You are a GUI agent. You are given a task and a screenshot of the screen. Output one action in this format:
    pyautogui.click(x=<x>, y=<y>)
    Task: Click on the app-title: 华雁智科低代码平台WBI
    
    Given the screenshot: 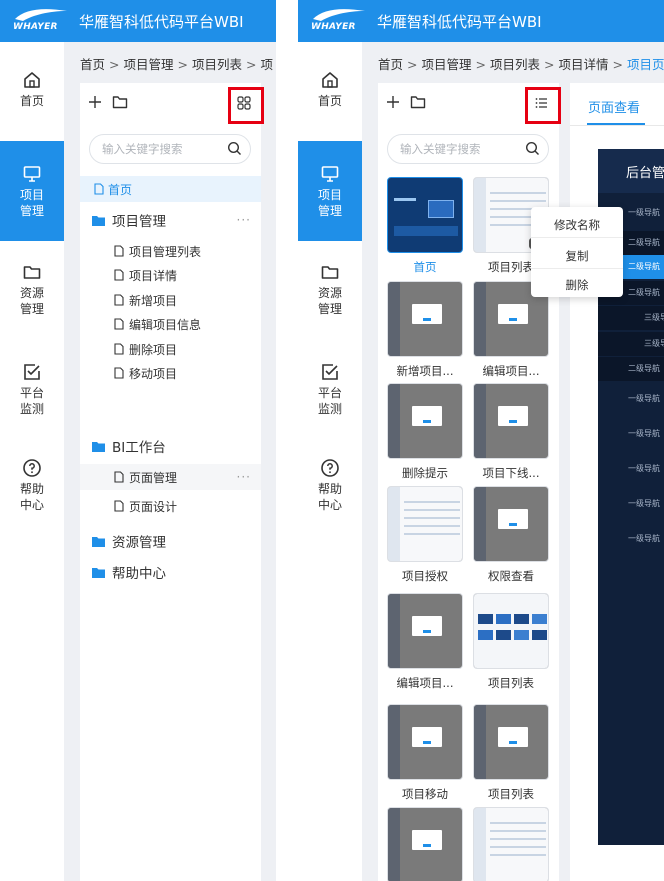 What is the action you would take?
    pyautogui.click(x=161, y=21)
    